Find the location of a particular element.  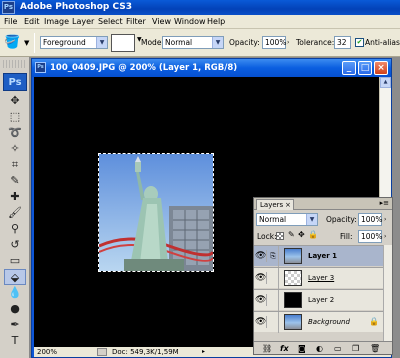

status-preview-icon is located at coordinates (102, 352).